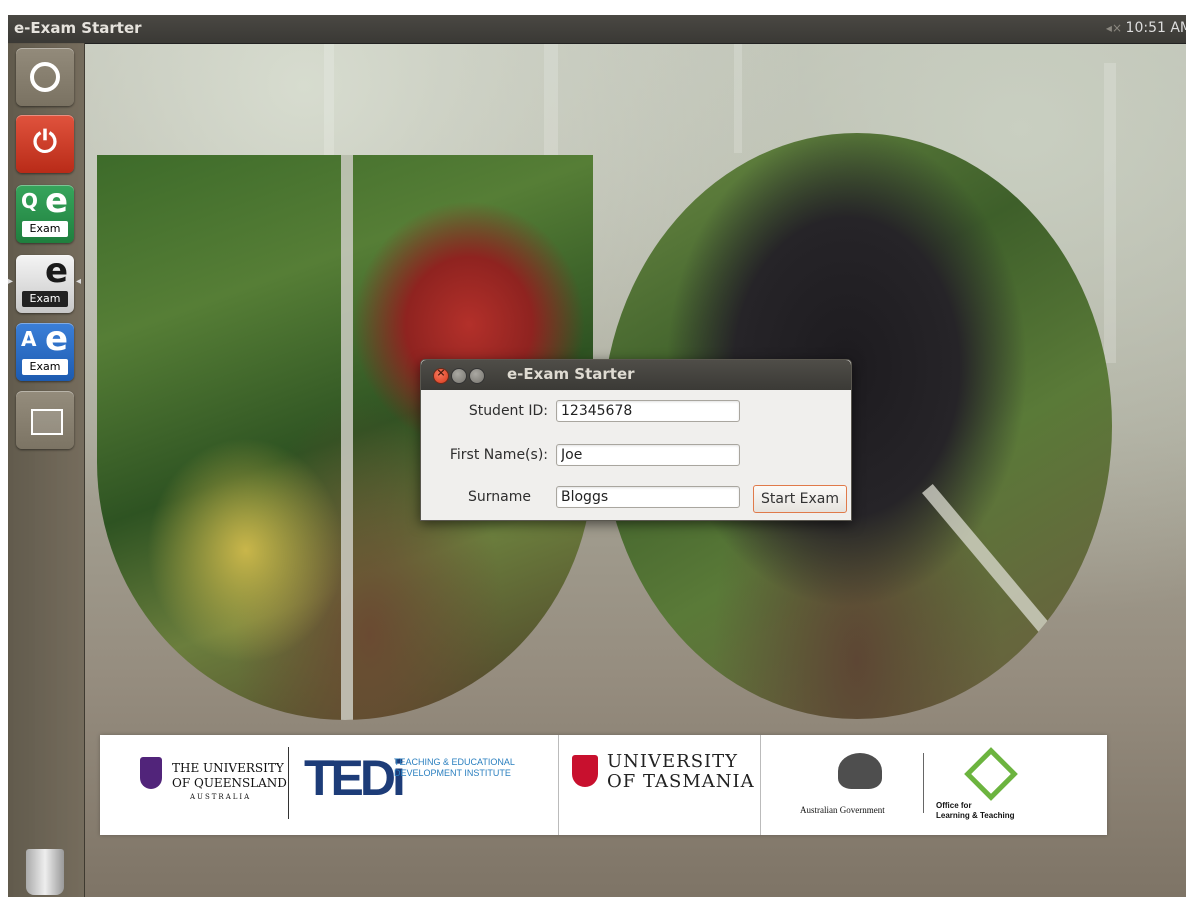 The width and height of the screenshot is (1186, 897). Describe the element at coordinates (499, 497) in the screenshot. I see `surname-label: Surname` at that location.